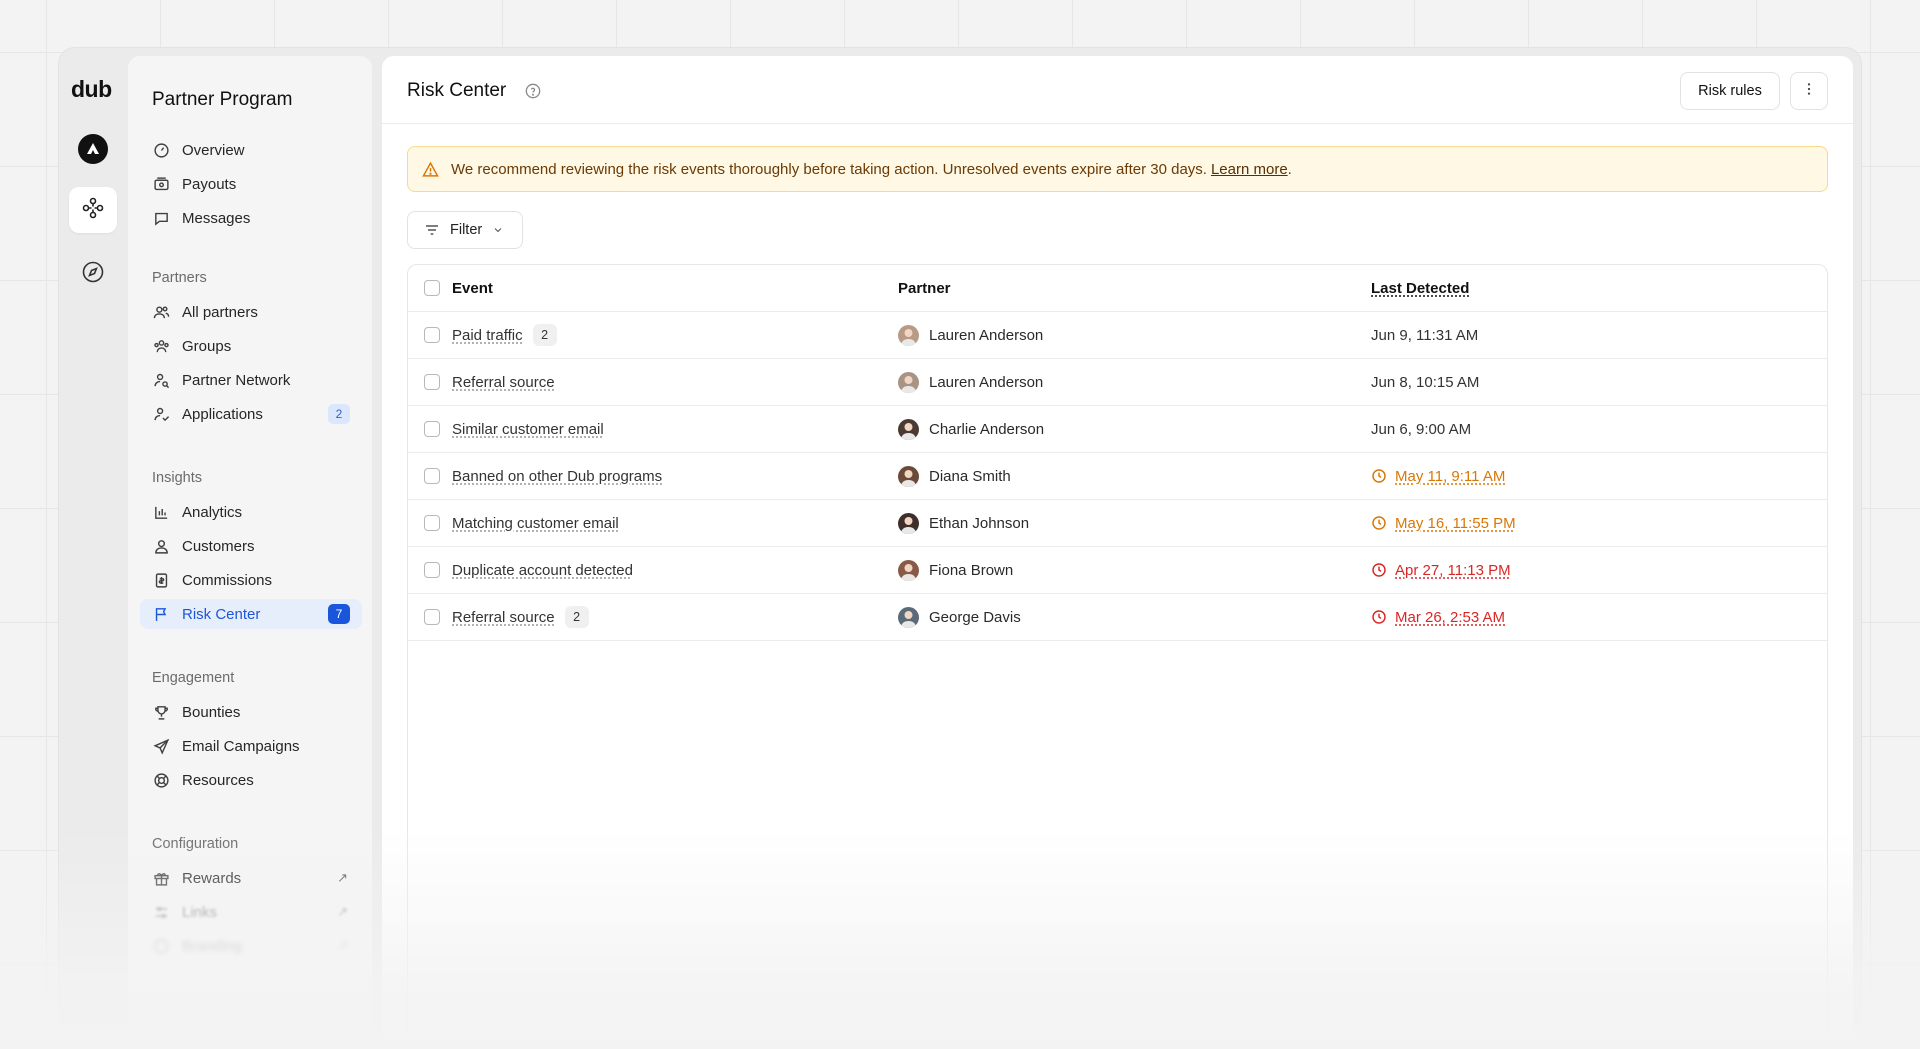  What do you see at coordinates (251, 380) in the screenshot?
I see `sidebar-item-partner-network: Partner Network` at bounding box center [251, 380].